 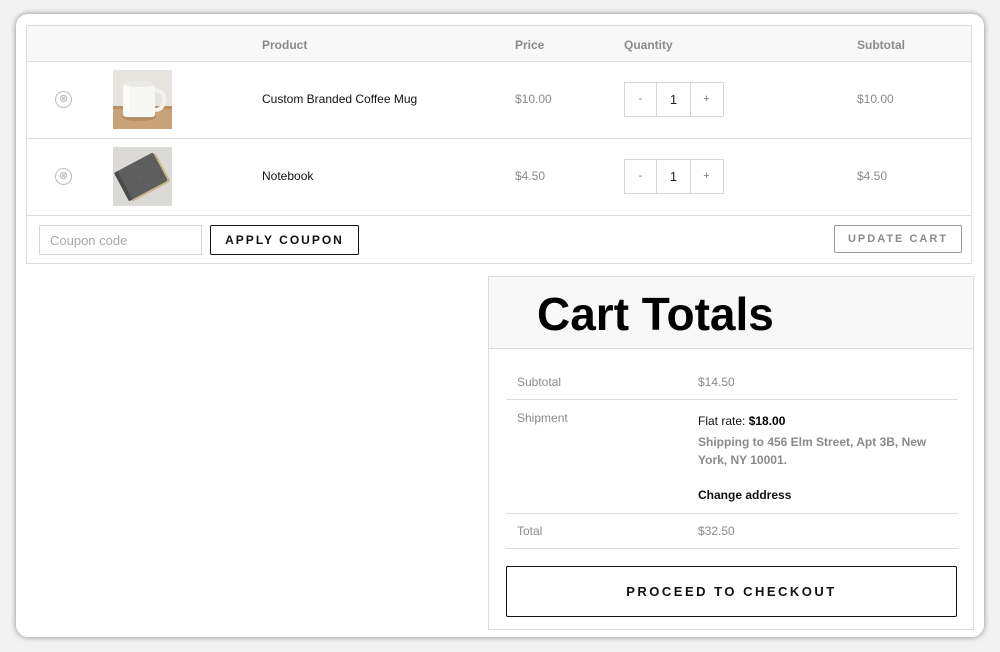 What do you see at coordinates (723, 421) in the screenshot?
I see `flat-rate-prefix: Flat rate:` at bounding box center [723, 421].